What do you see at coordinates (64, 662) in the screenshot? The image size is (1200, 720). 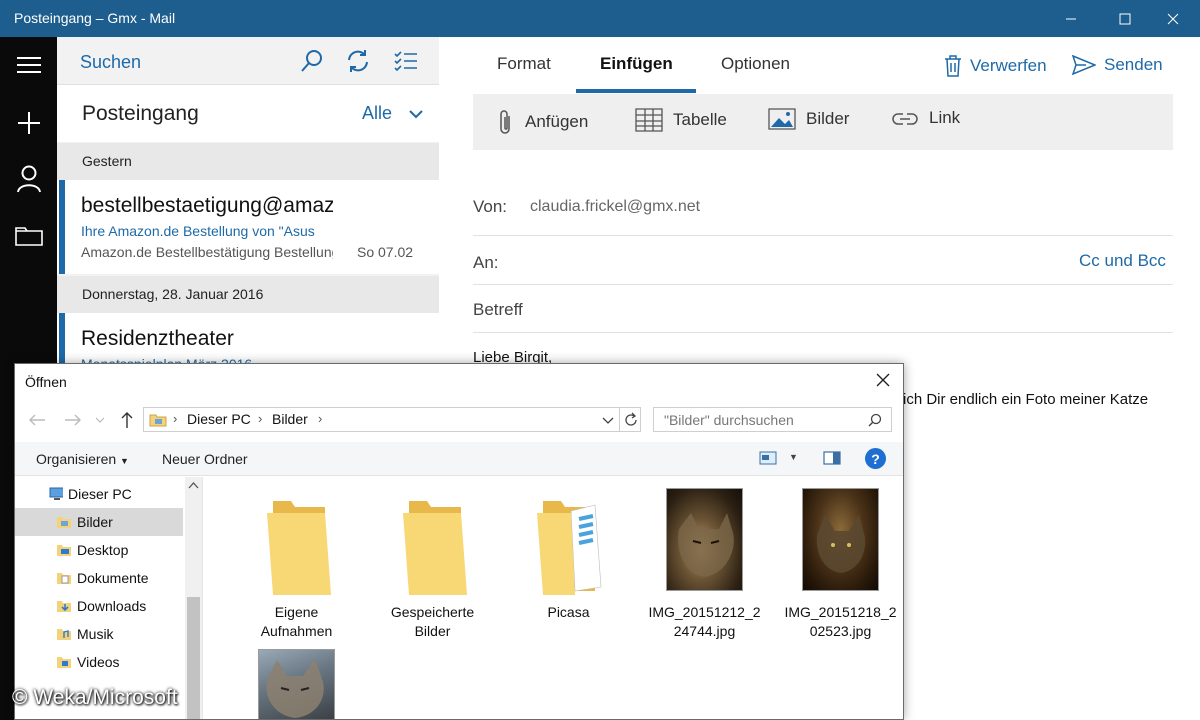 I see `videos-folder-icon` at bounding box center [64, 662].